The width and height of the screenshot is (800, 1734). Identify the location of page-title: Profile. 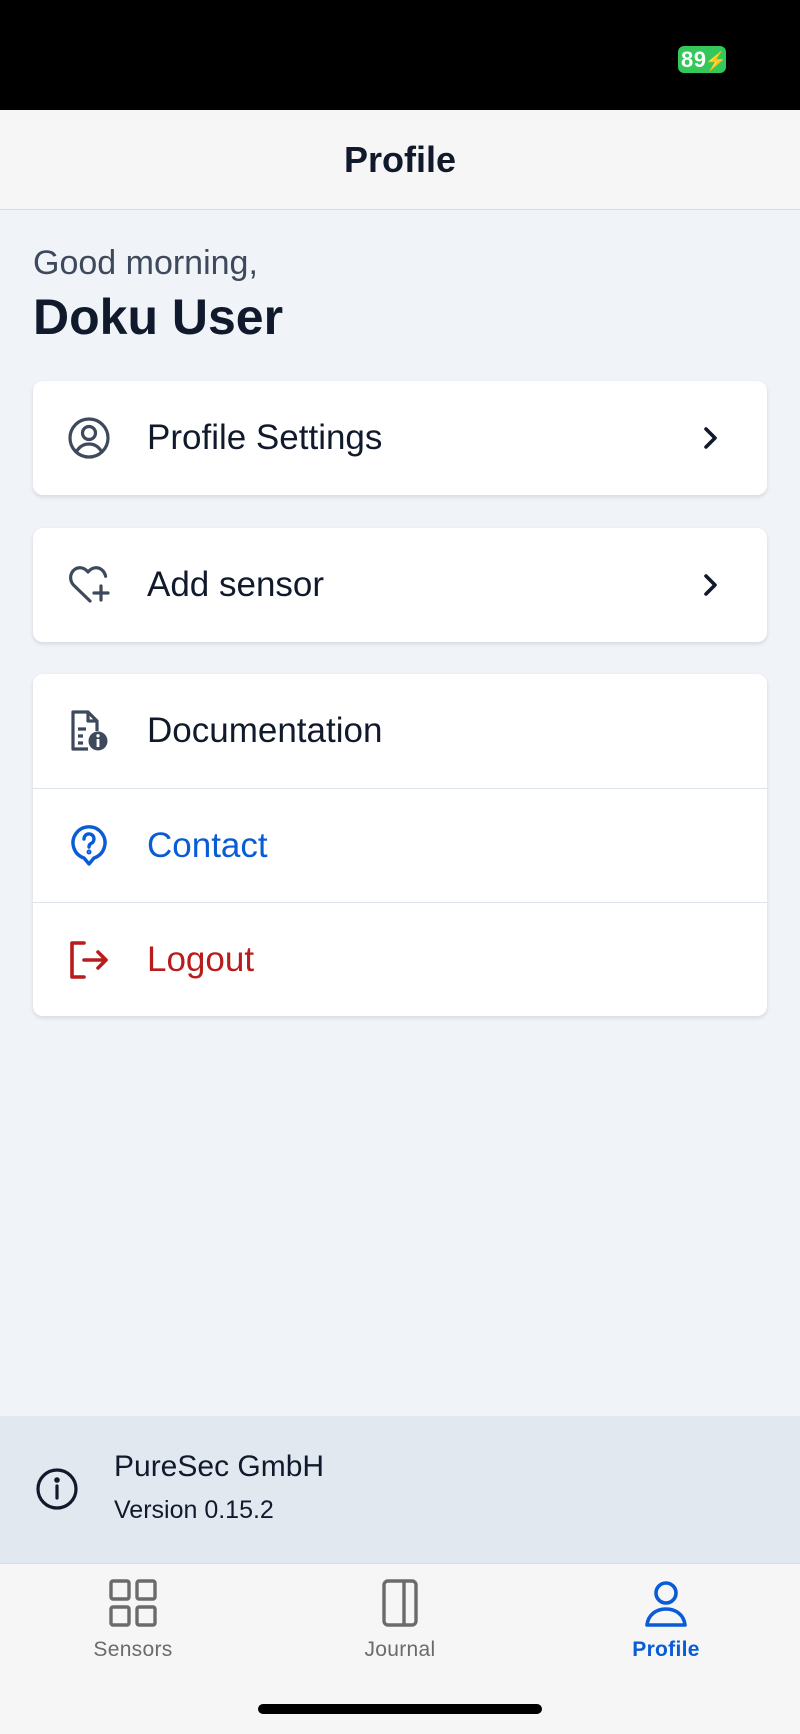
(400, 159).